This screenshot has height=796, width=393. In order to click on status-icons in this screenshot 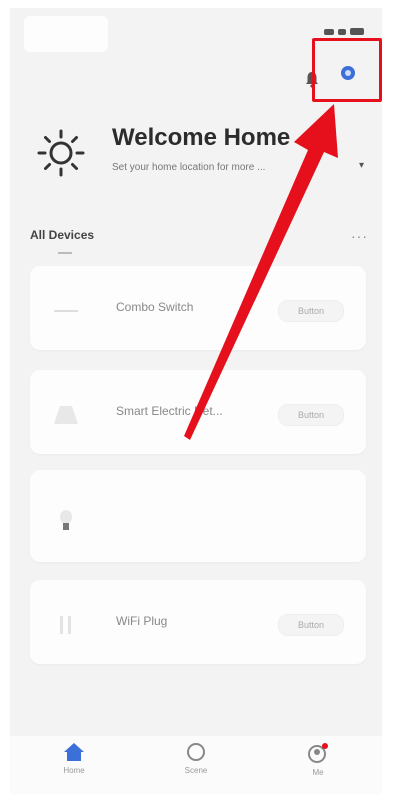, I will do `click(344, 31)`.